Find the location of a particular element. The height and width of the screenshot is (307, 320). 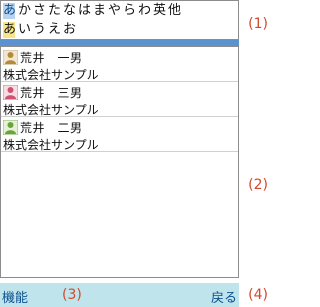

index-tab-ra: ら is located at coordinates (129, 11).